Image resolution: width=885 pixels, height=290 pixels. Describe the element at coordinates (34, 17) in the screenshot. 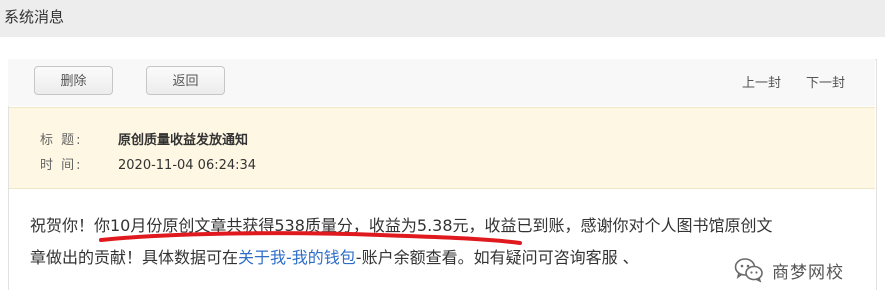

I see `page-title: 系统消息` at that location.